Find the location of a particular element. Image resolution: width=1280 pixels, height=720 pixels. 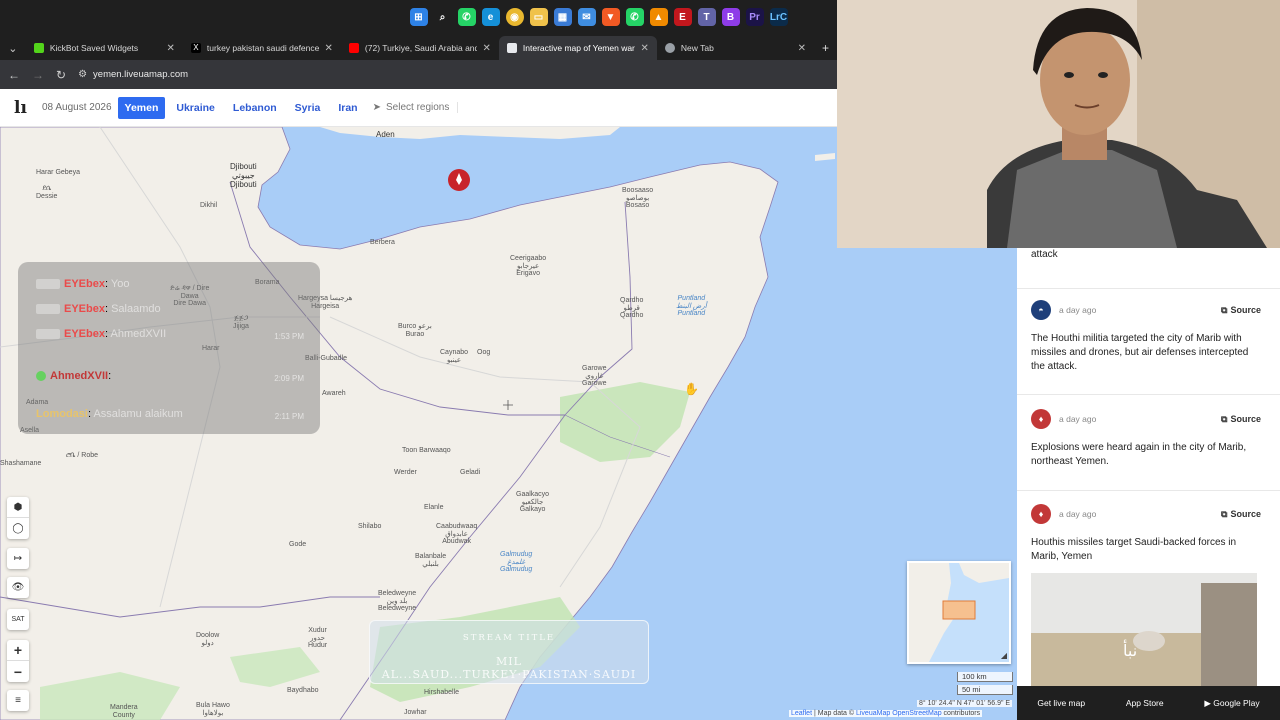

mail-icon: ✉ is located at coordinates (586, 17).